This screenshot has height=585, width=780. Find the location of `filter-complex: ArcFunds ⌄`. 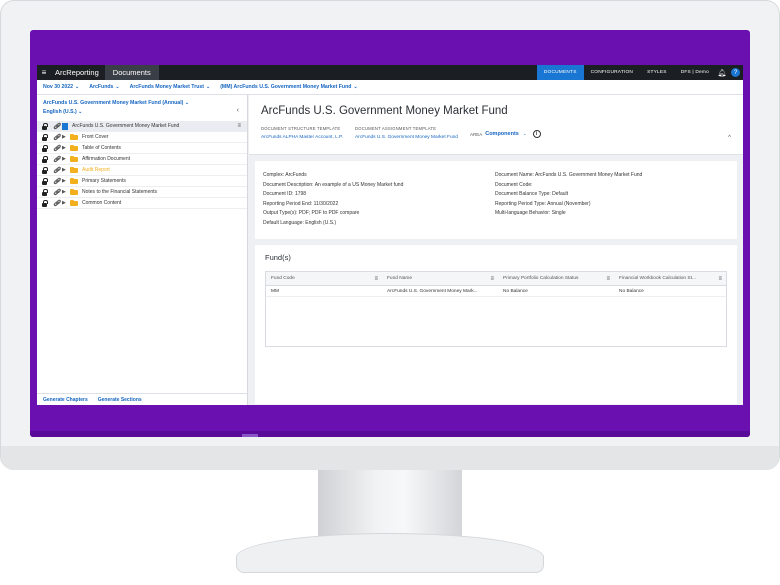

filter-complex: ArcFunds ⌄ is located at coordinates (104, 87).